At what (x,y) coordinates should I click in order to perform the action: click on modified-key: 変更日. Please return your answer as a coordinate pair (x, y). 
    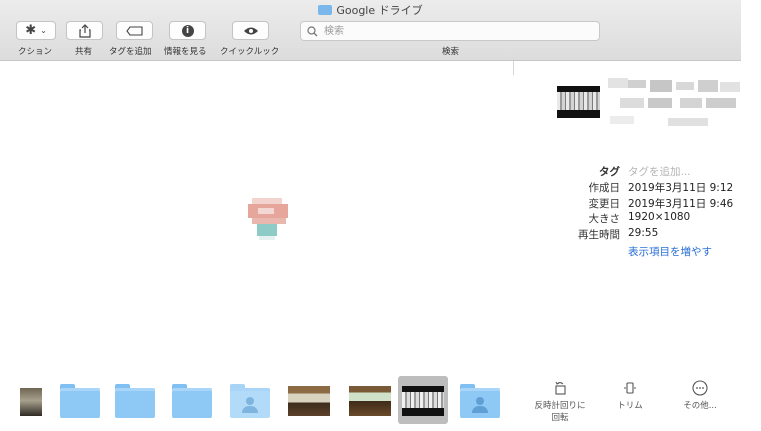
    Looking at the image, I should click on (604, 204).